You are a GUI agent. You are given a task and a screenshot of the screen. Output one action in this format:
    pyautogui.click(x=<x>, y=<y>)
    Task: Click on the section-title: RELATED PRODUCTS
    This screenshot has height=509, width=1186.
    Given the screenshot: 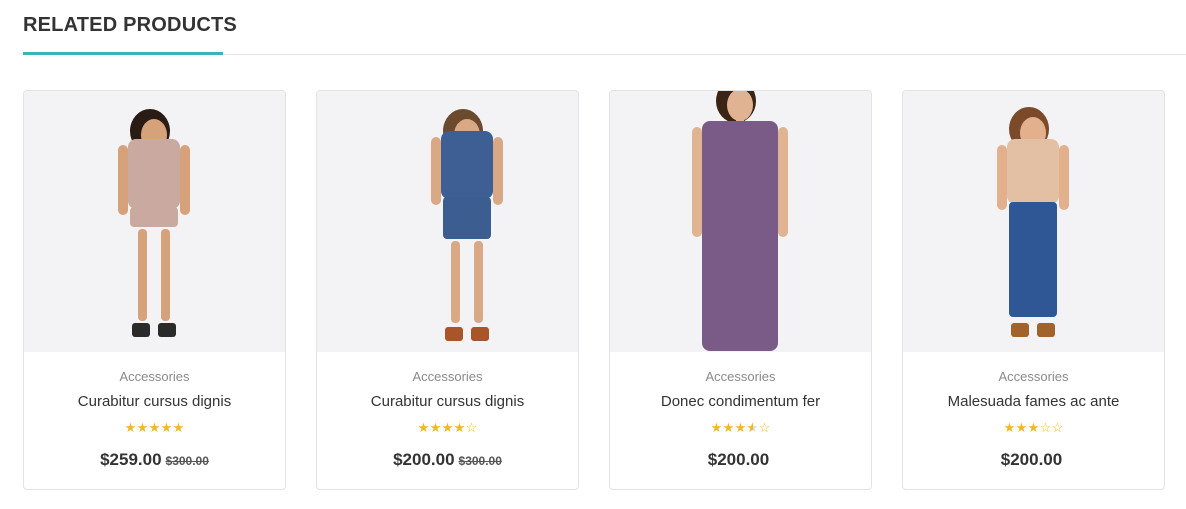 What is the action you would take?
    pyautogui.click(x=130, y=25)
    